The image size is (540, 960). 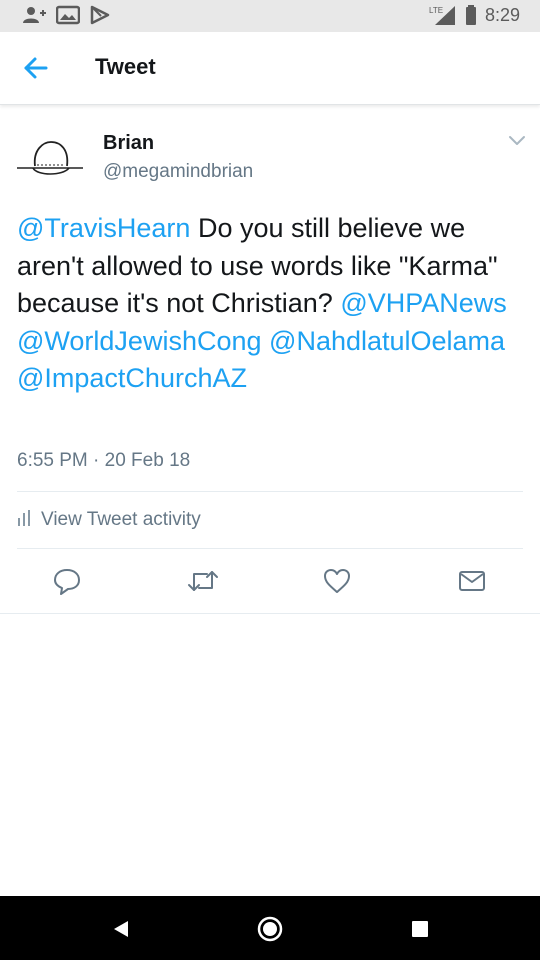 I want to click on mention-link: @TravisHearn, so click(x=103, y=228).